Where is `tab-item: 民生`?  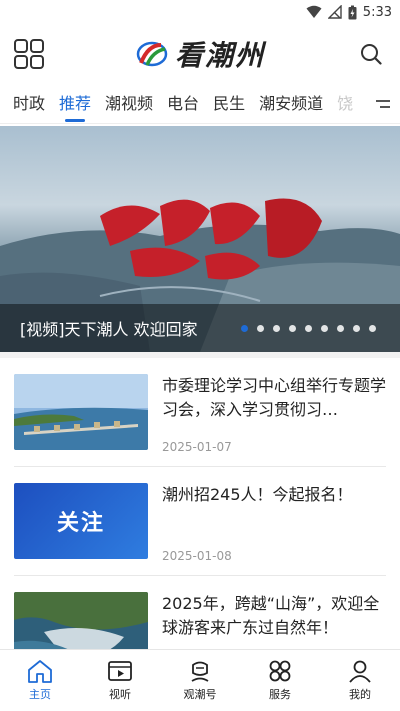 tab-item: 民生 is located at coordinates (229, 104).